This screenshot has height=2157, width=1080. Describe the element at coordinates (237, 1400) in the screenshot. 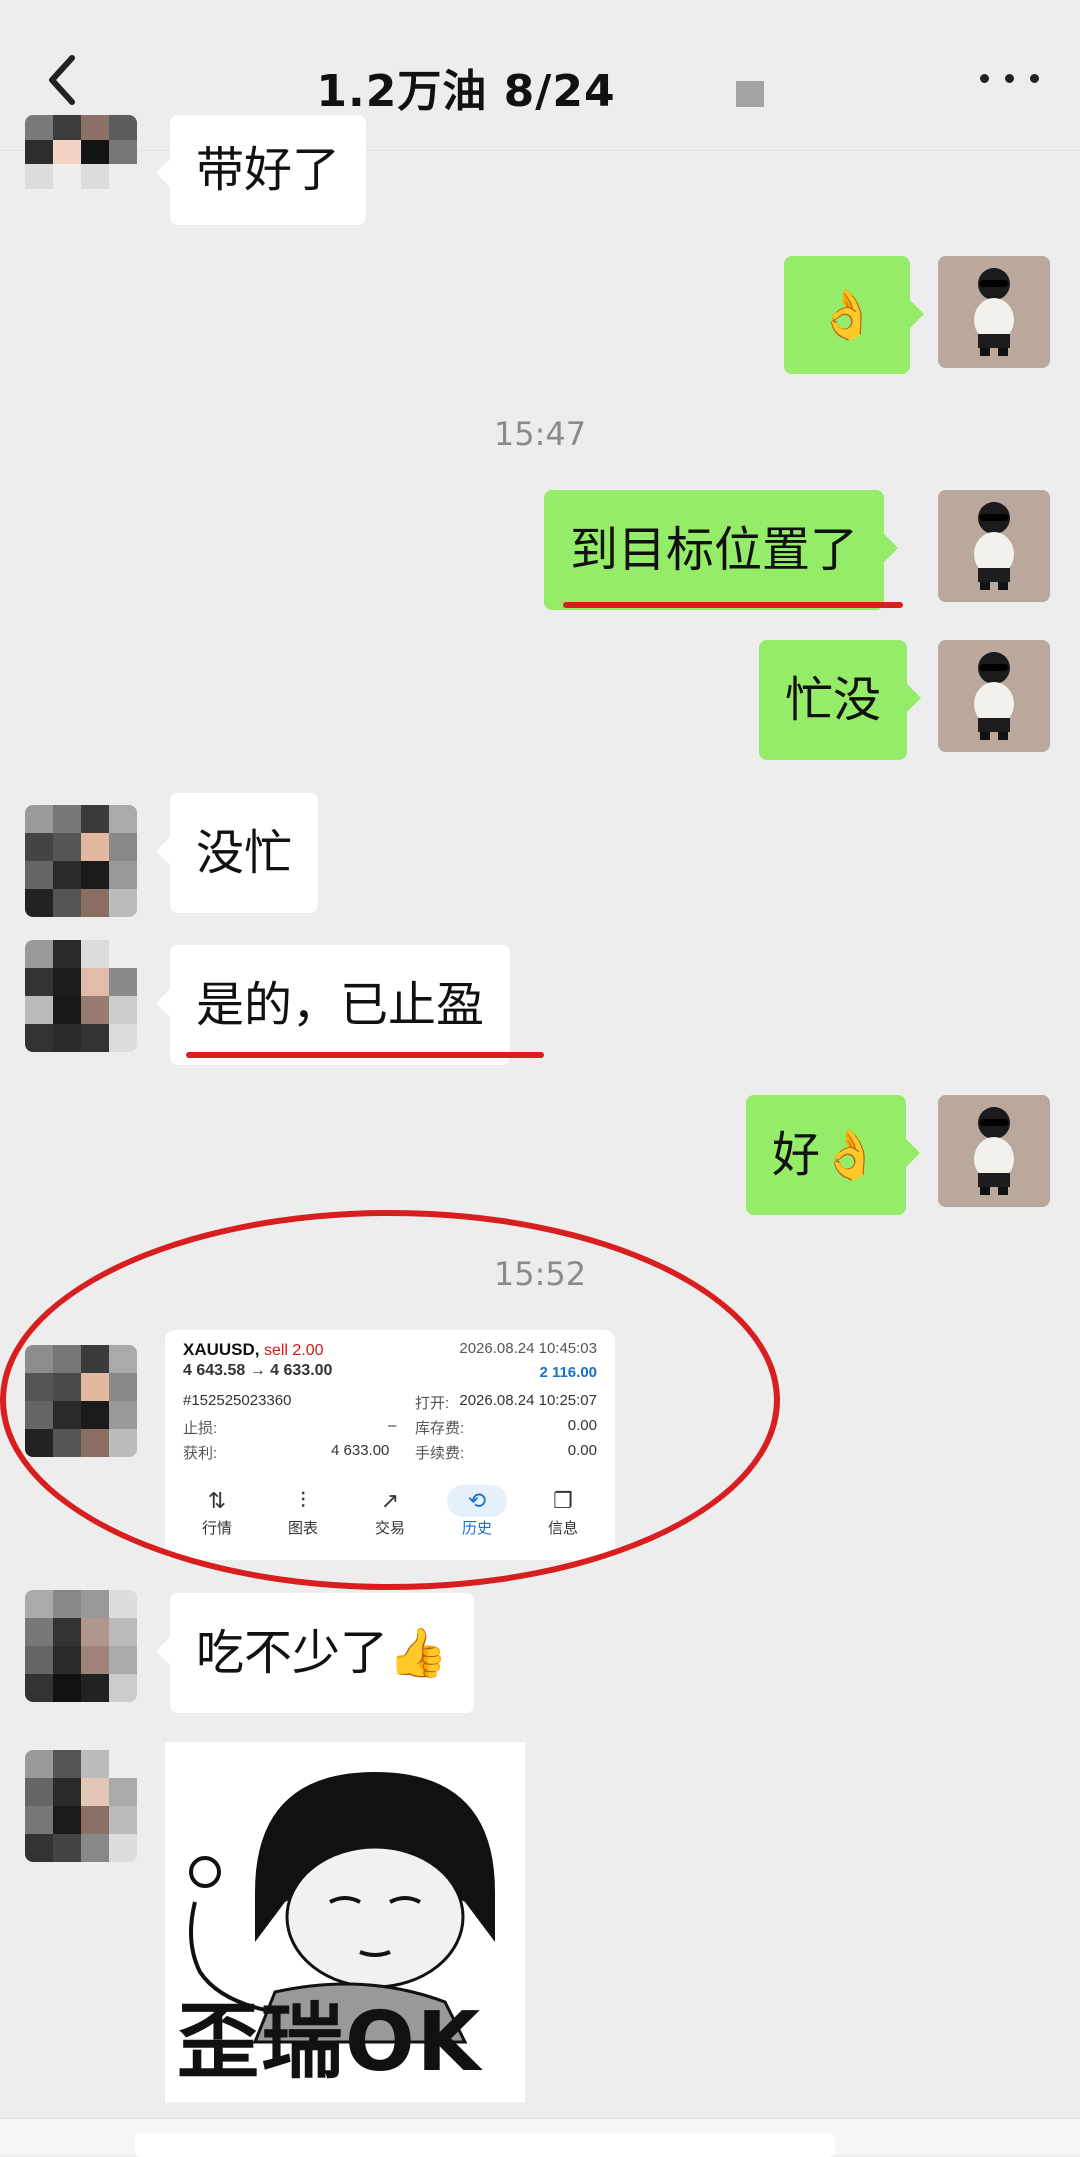

I see `order-id: #152525023360` at that location.